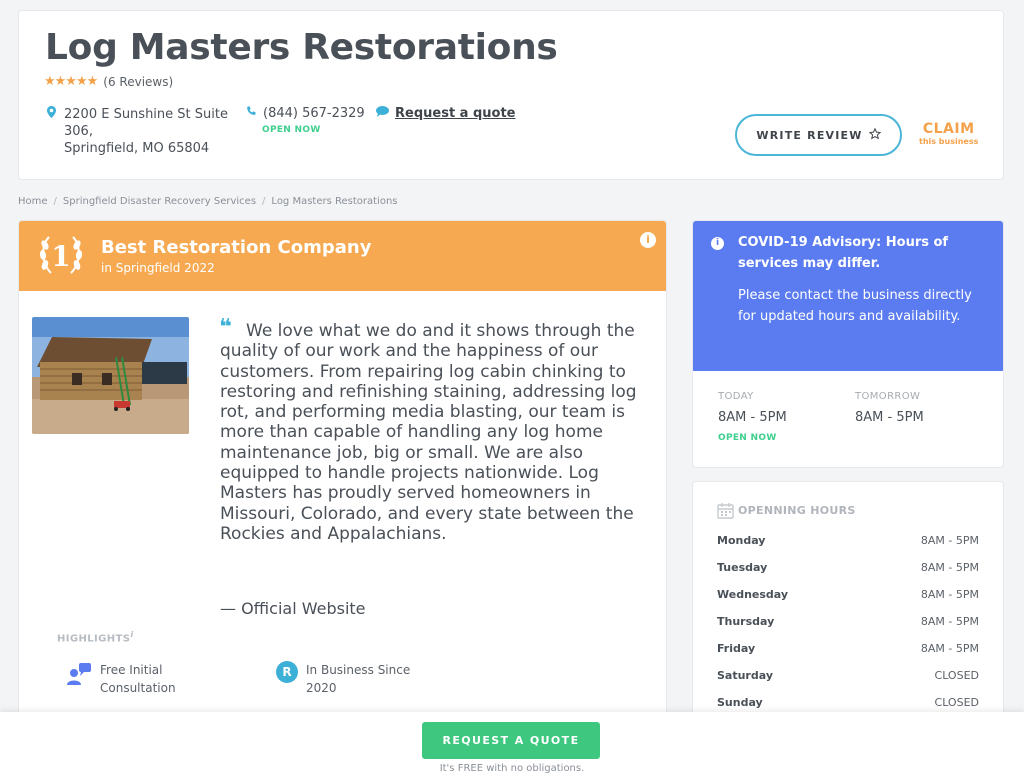  Describe the element at coordinates (889, 417) in the screenshot. I see `tomorrow-time: 8AM - 5PM` at that location.